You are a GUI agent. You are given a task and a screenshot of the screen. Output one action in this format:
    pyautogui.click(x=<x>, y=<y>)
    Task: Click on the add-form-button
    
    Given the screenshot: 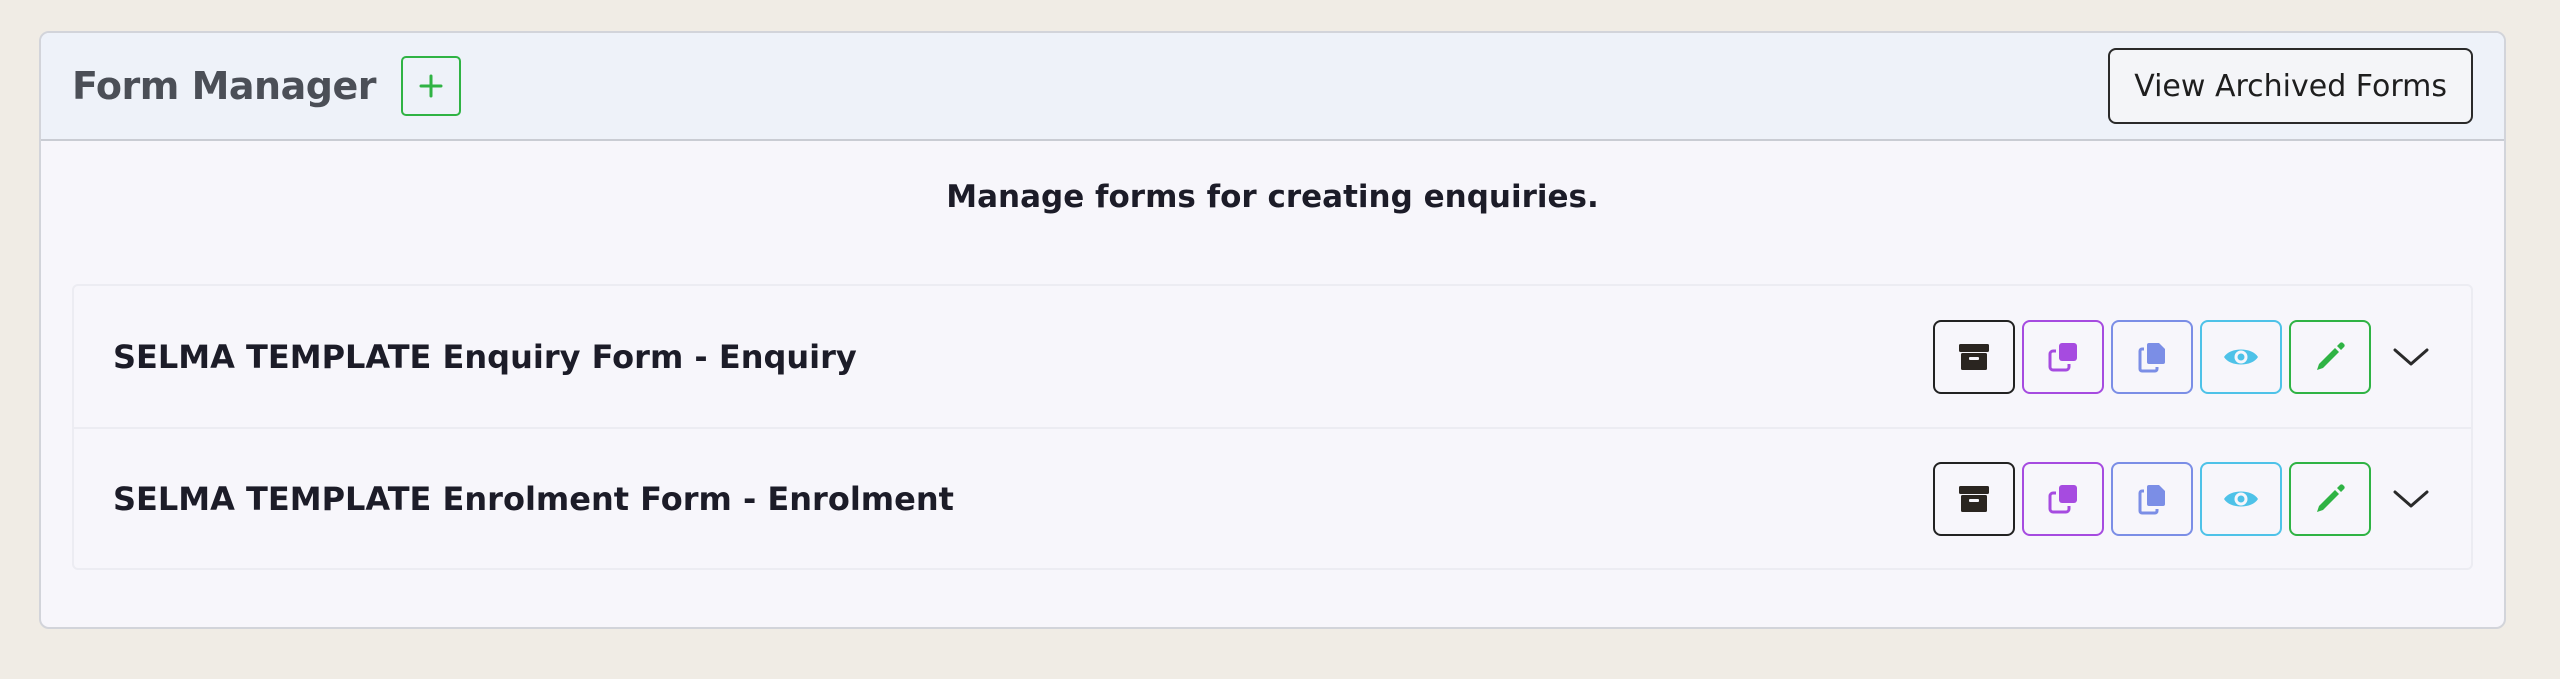 What is the action you would take?
    pyautogui.click(x=430, y=86)
    